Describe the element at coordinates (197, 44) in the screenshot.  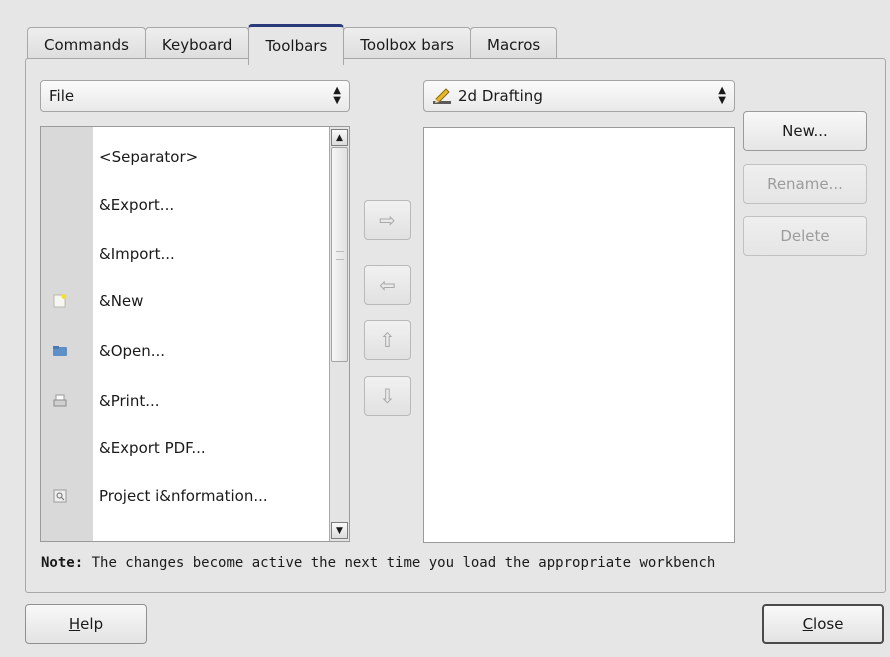
I see `tab-keyboard: Keyboard` at that location.